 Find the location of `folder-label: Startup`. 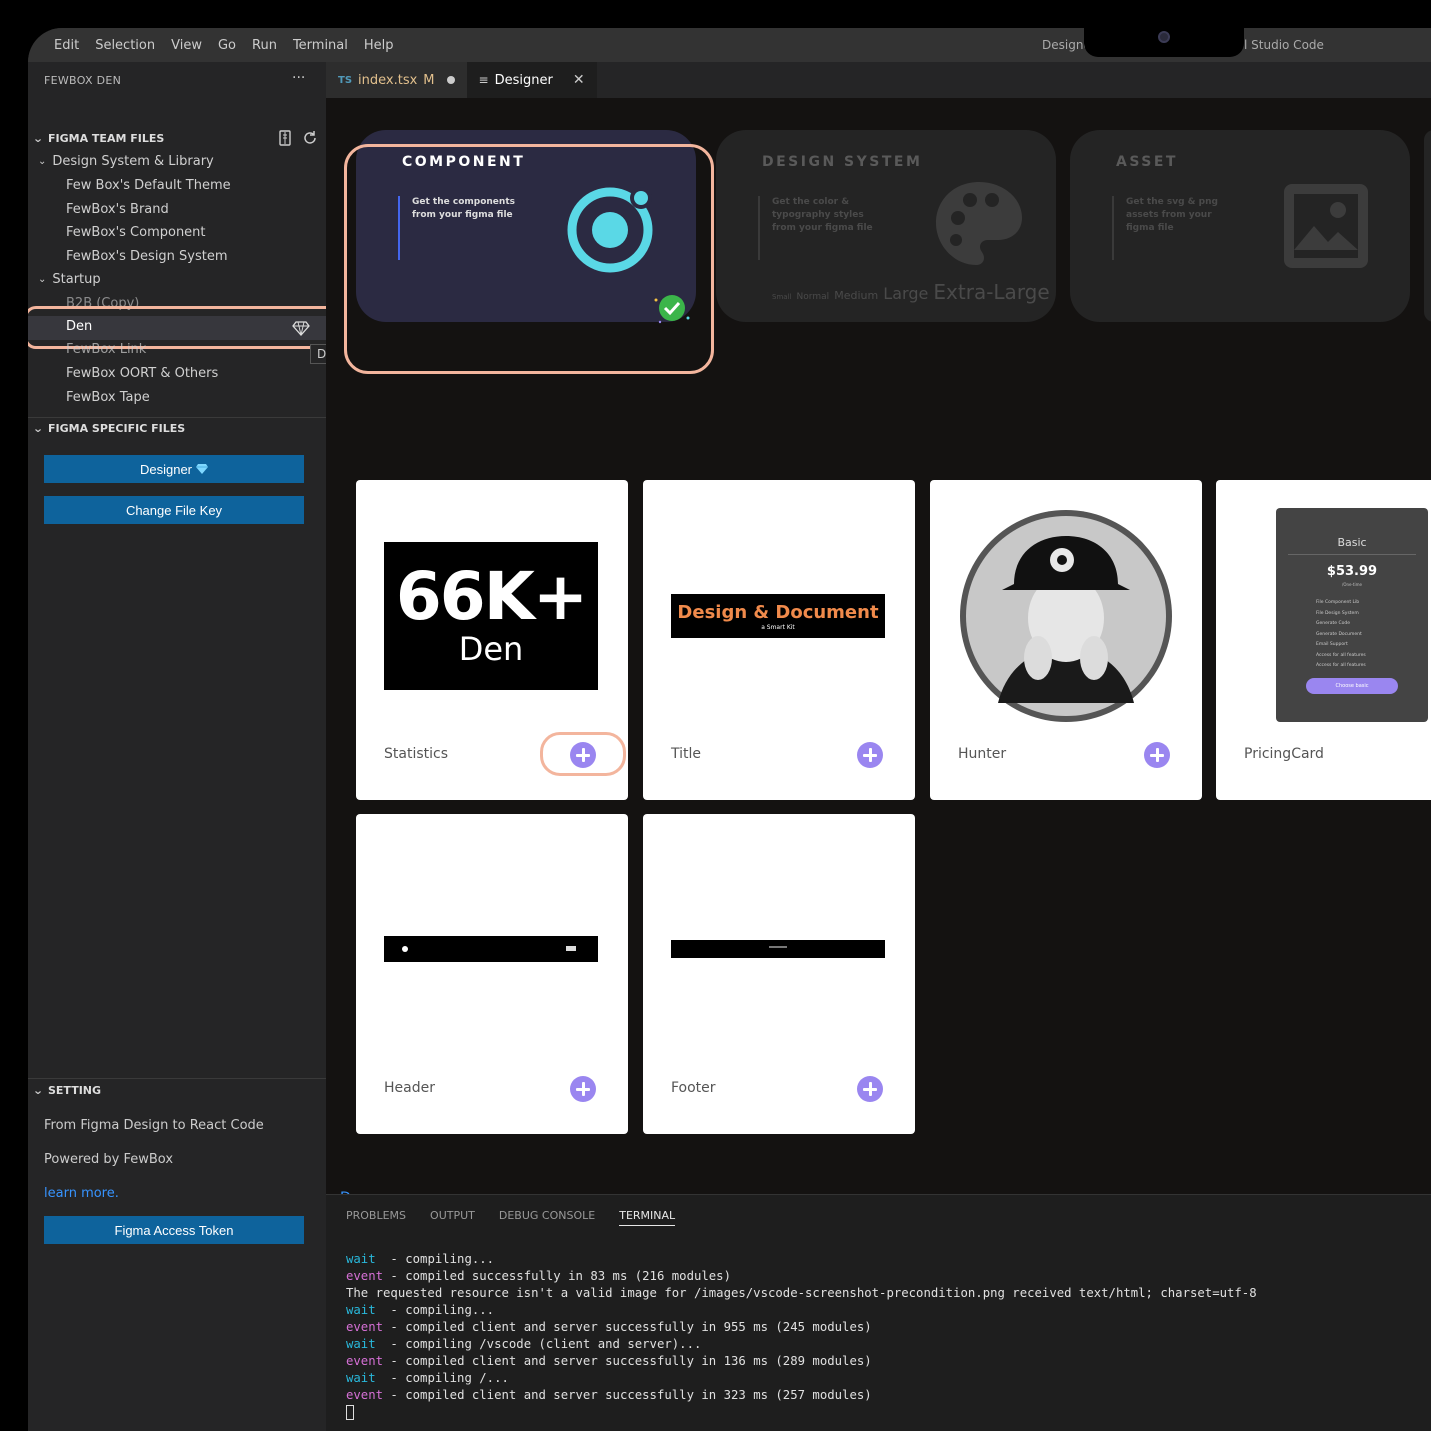

folder-label: Startup is located at coordinates (76, 279).